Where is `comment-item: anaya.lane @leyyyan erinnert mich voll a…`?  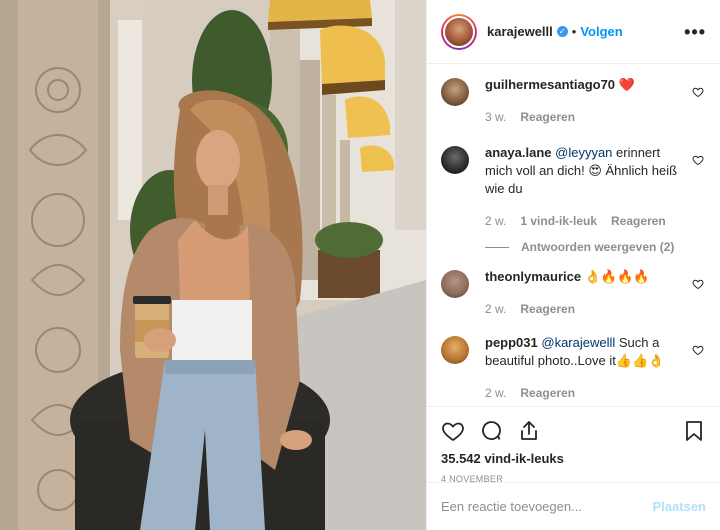
comment-item: anaya.lane @leyyyan erinnert mich voll a… is located at coordinates (573, 186).